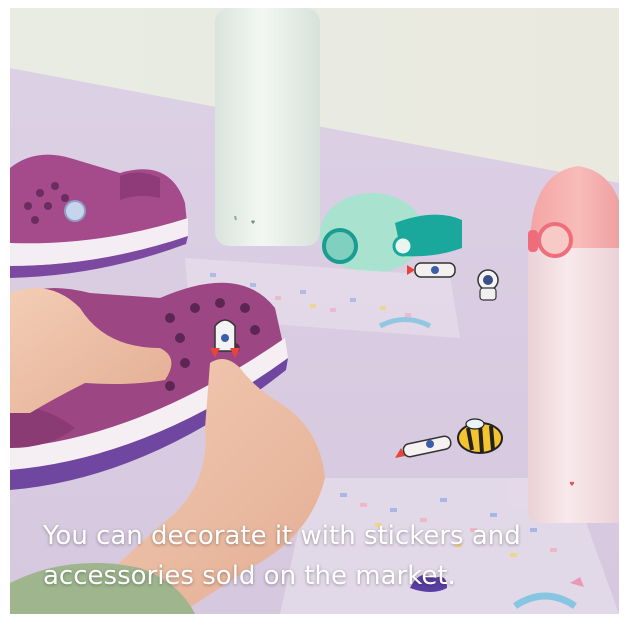  What do you see at coordinates (573, 344) in the screenshot?
I see `pink-bottle: ♥` at bounding box center [573, 344].